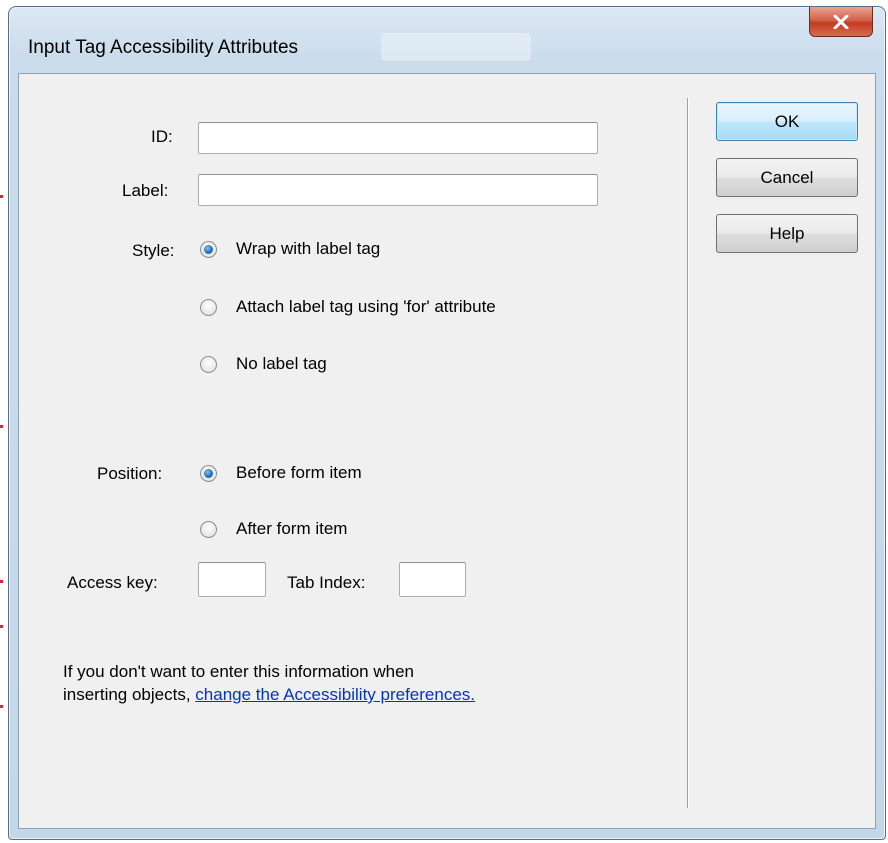  Describe the element at coordinates (163, 47) in the screenshot. I see `dialog-title: Input Tag Accessibility Attributes` at that location.